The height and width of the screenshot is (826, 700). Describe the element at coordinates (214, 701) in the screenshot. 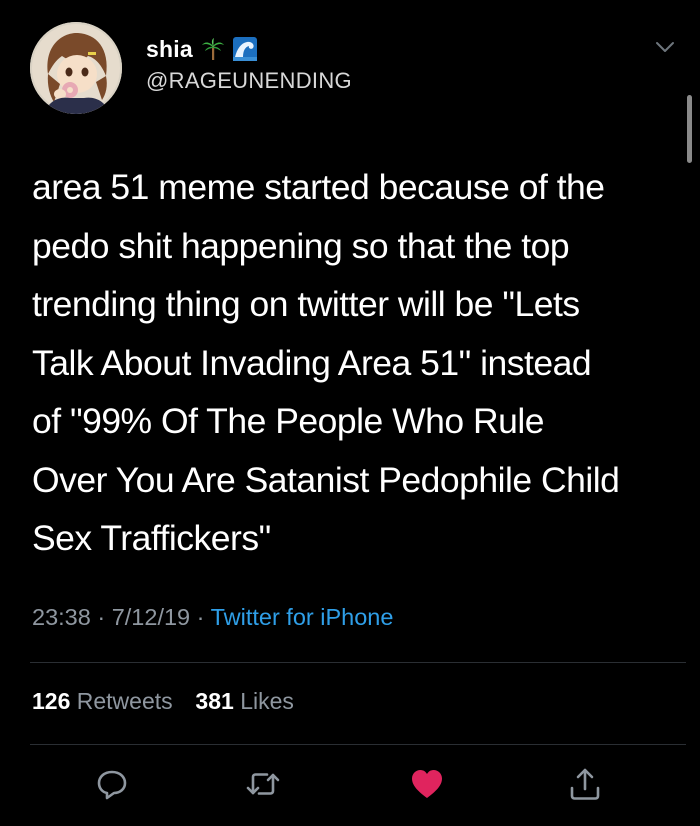

I see `likes-count: 381` at that location.